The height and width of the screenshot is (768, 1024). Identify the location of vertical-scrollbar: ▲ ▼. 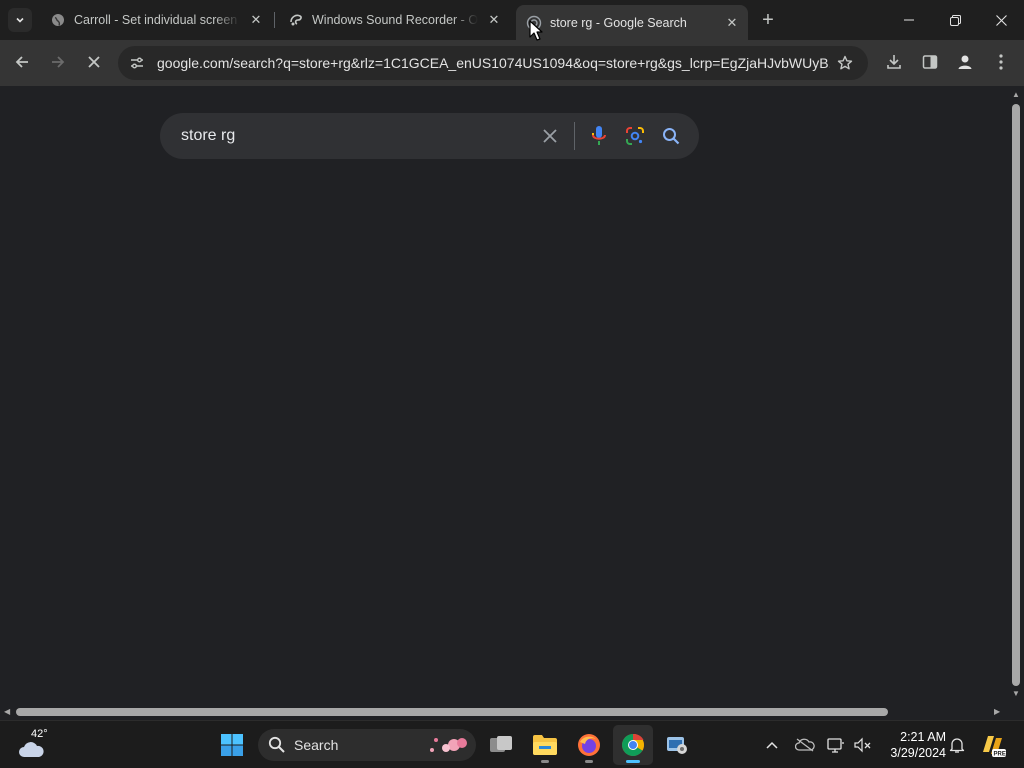
(1016, 395).